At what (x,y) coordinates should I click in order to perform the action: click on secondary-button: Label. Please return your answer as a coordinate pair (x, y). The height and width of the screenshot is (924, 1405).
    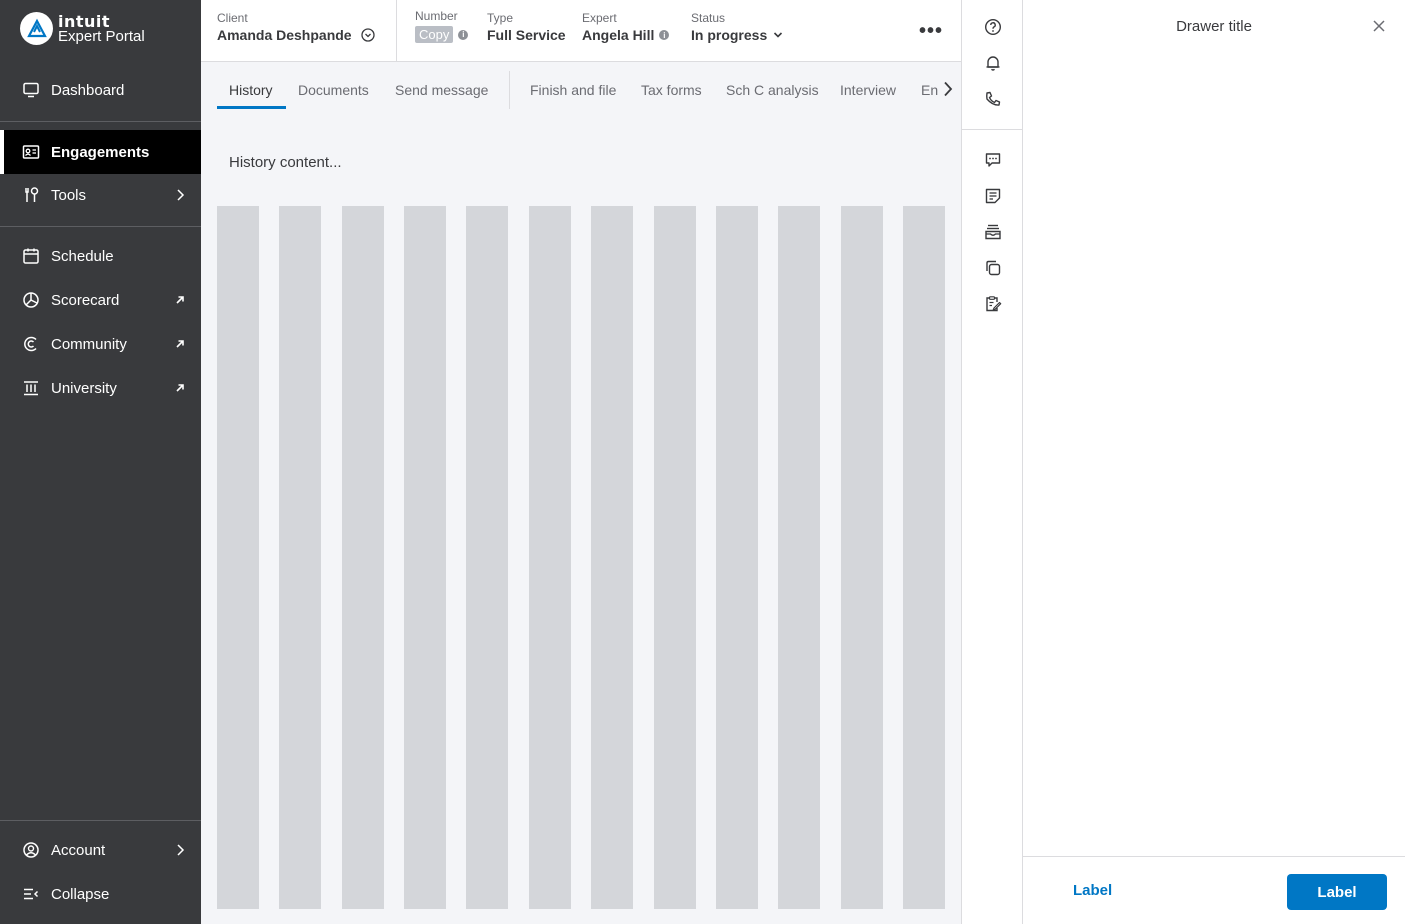
    Looking at the image, I should click on (1092, 890).